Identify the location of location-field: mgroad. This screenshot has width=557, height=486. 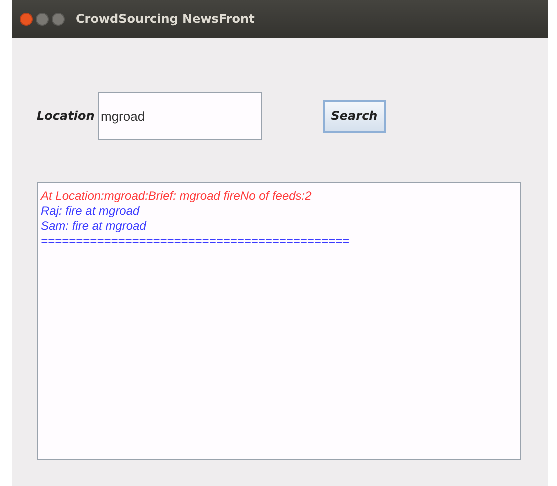
(180, 116).